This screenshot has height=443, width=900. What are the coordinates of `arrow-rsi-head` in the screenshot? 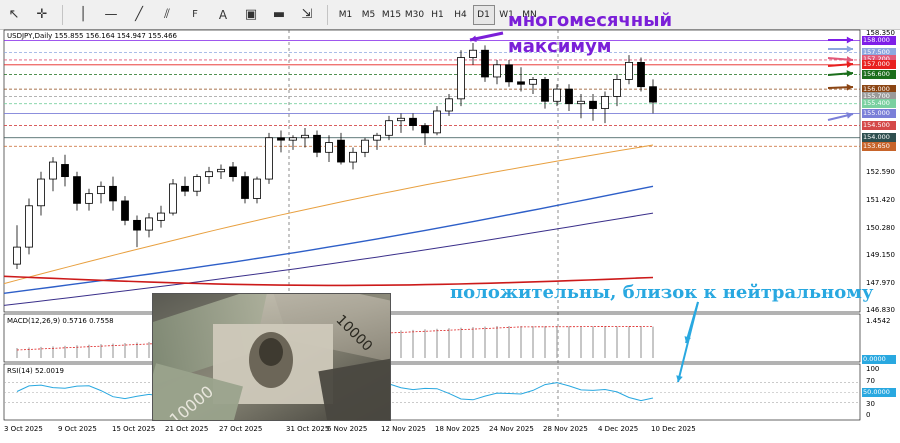 It's located at (679, 378).